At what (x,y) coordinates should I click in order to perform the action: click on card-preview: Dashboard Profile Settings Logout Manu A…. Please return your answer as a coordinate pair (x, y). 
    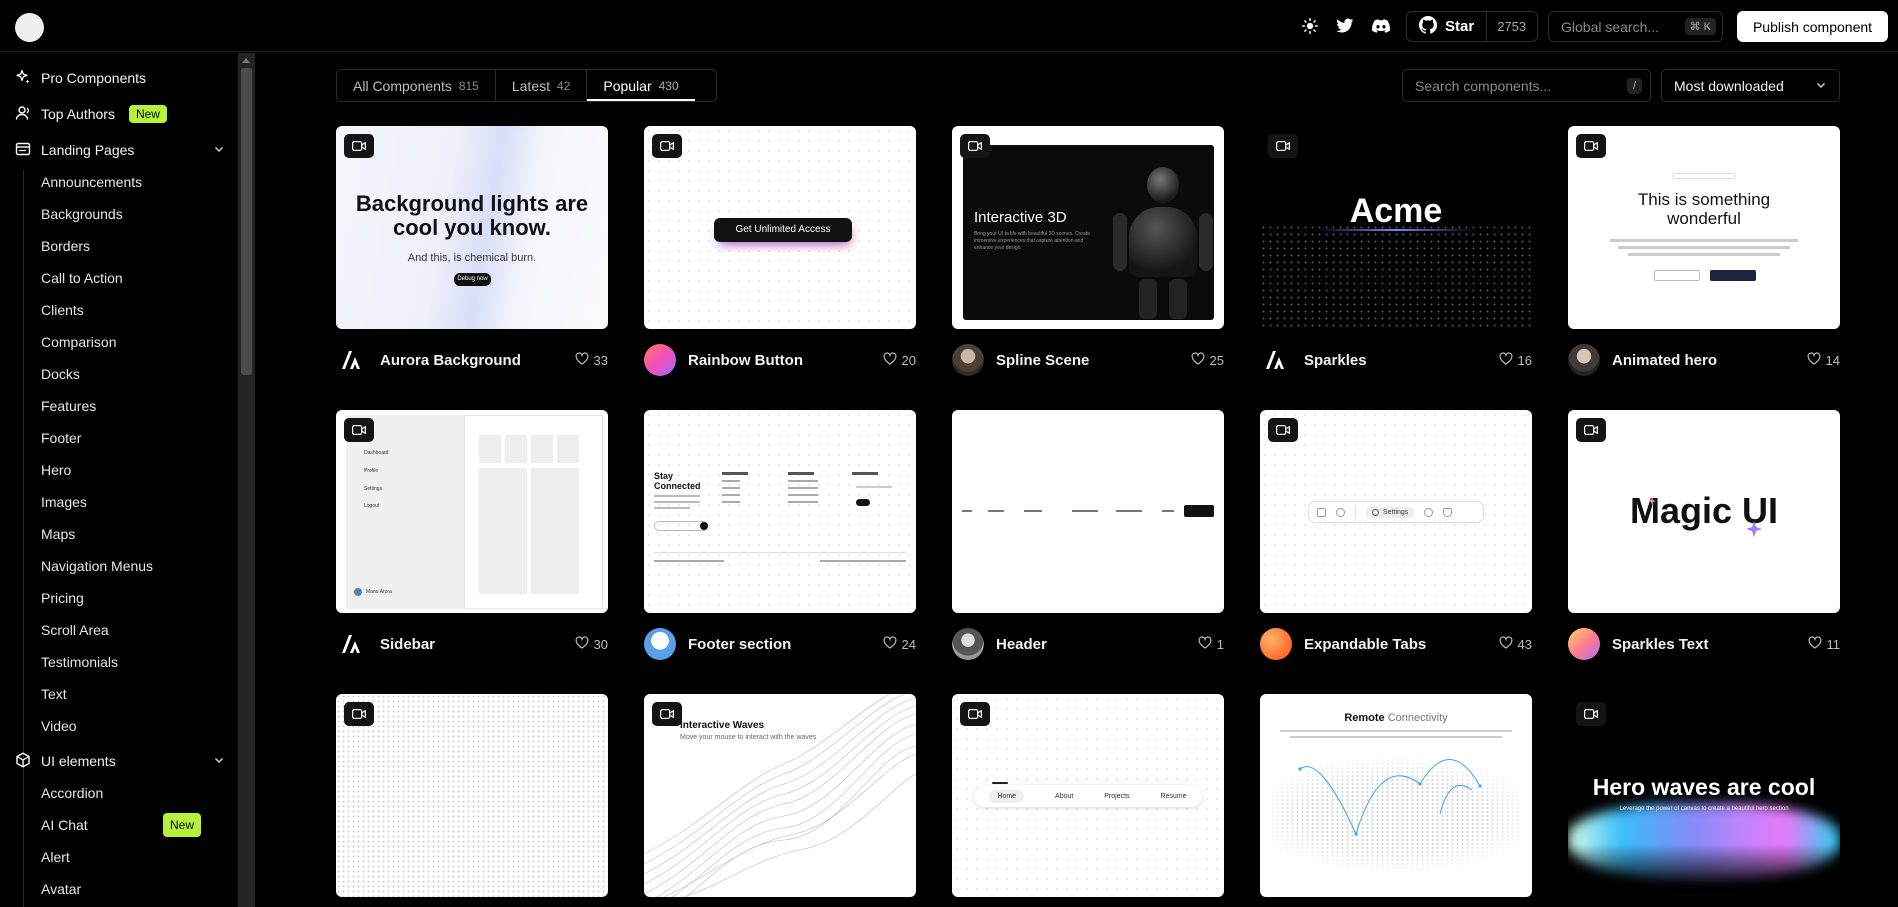
    Looking at the image, I should click on (472, 511).